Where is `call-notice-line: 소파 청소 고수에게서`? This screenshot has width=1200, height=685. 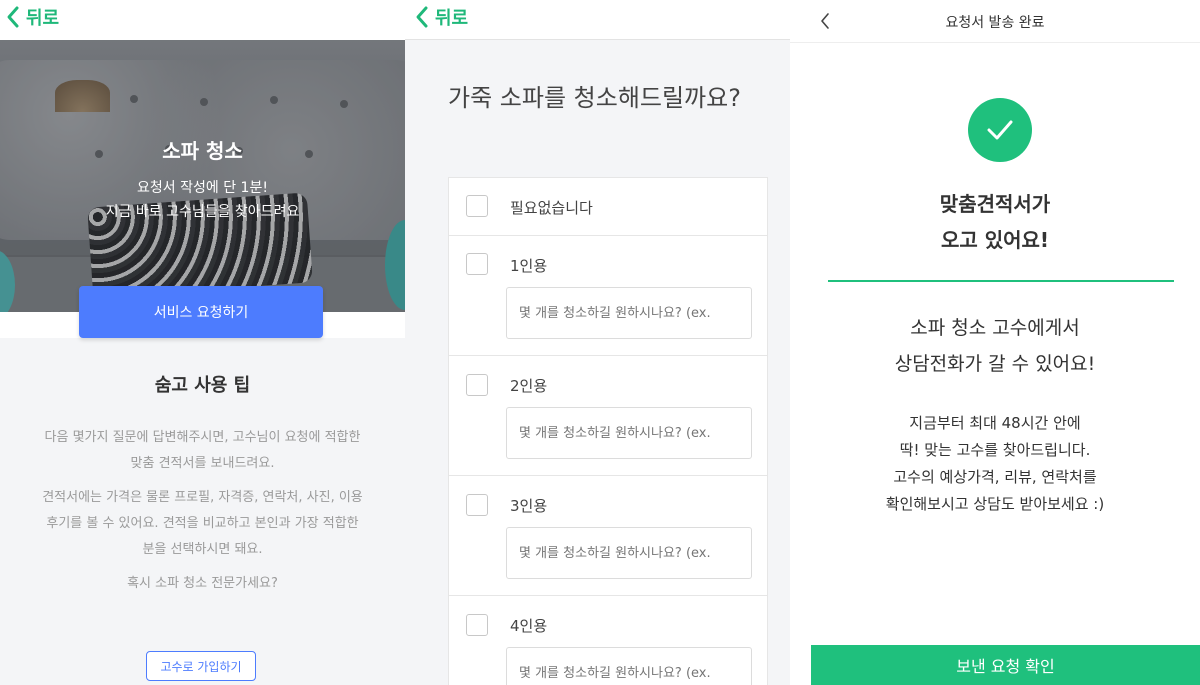
call-notice-line: 소파 청소 고수에게서 is located at coordinates (995, 328).